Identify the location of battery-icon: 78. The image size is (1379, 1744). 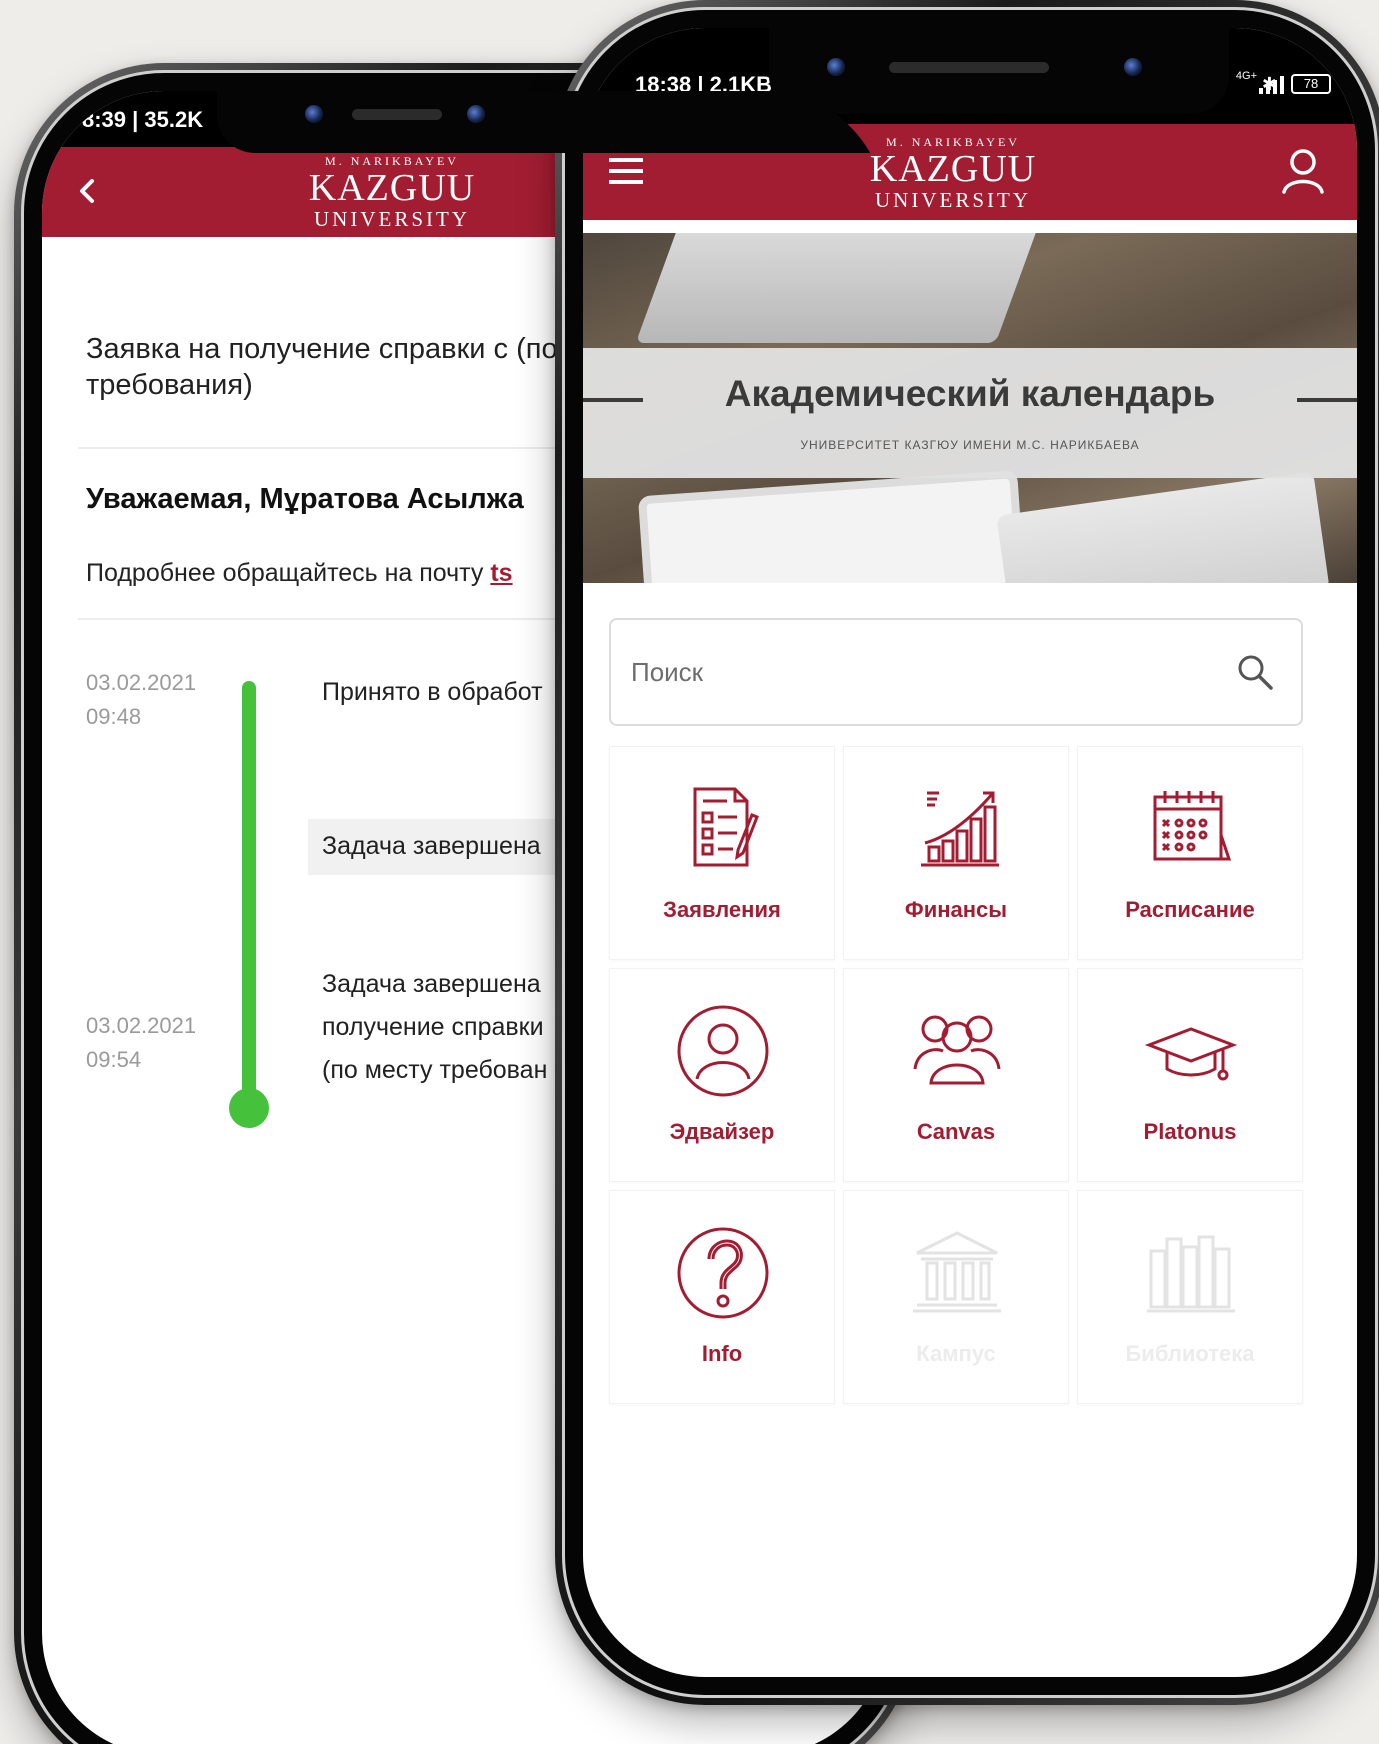
(1311, 84).